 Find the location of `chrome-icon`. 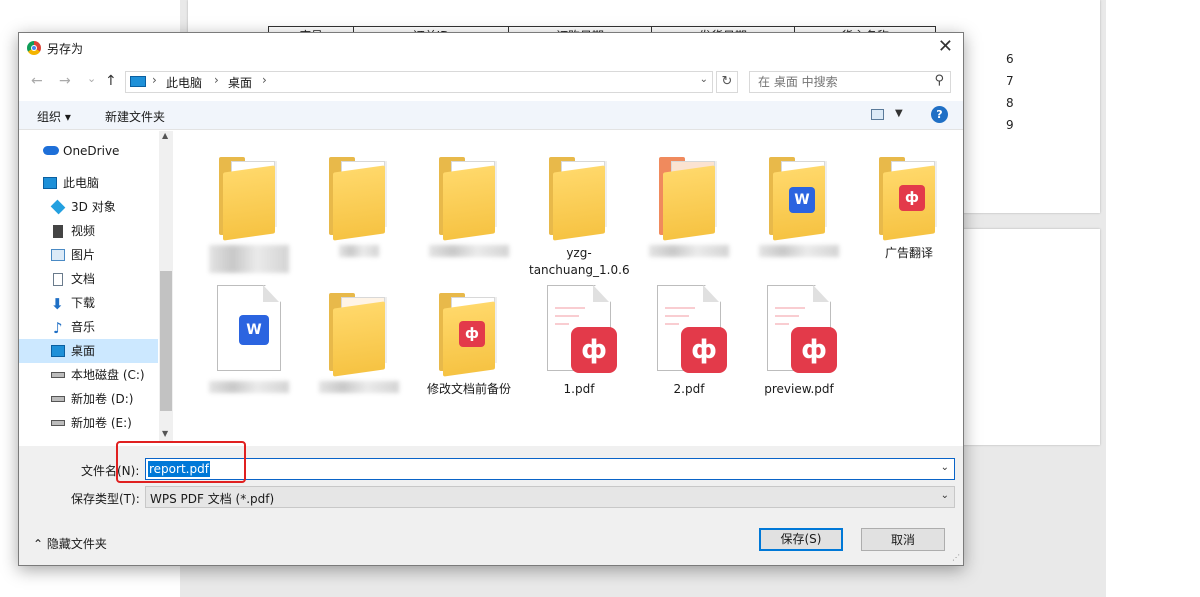

chrome-icon is located at coordinates (34, 48).